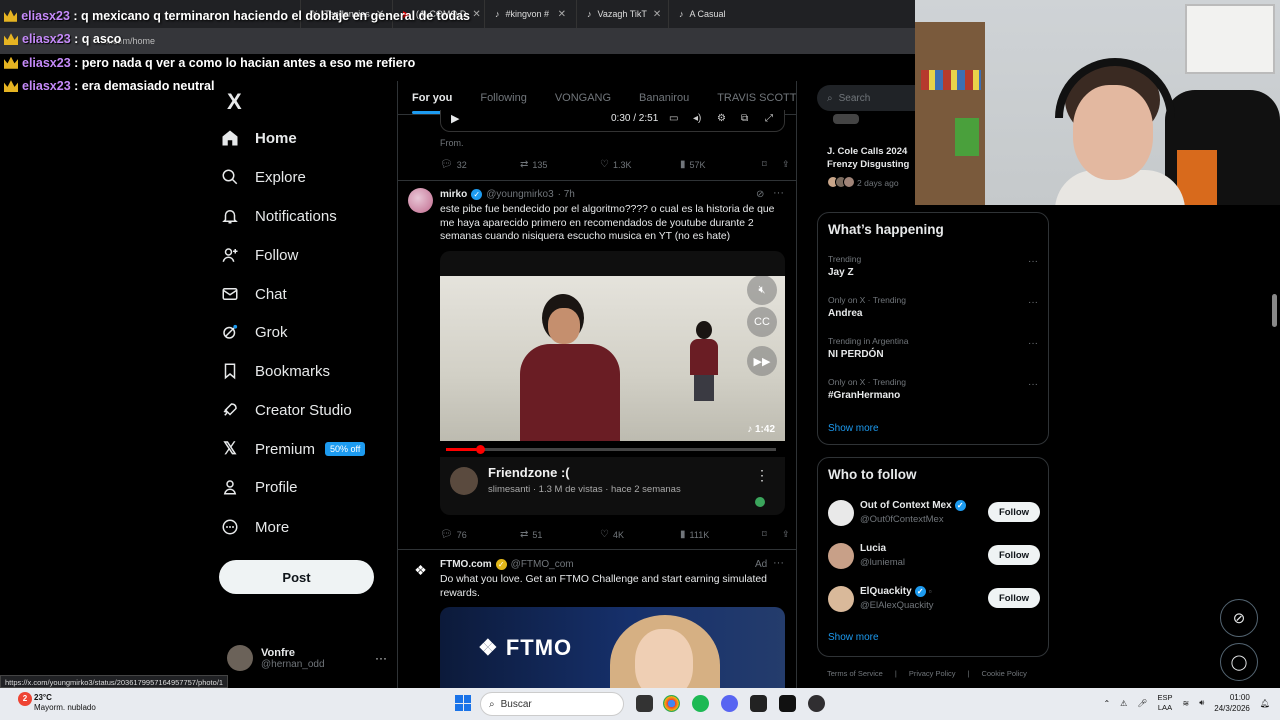 This screenshot has width=1280, height=720. What do you see at coordinates (1106, 703) in the screenshot?
I see `chevron-up-icon: ⌃` at bounding box center [1106, 703].